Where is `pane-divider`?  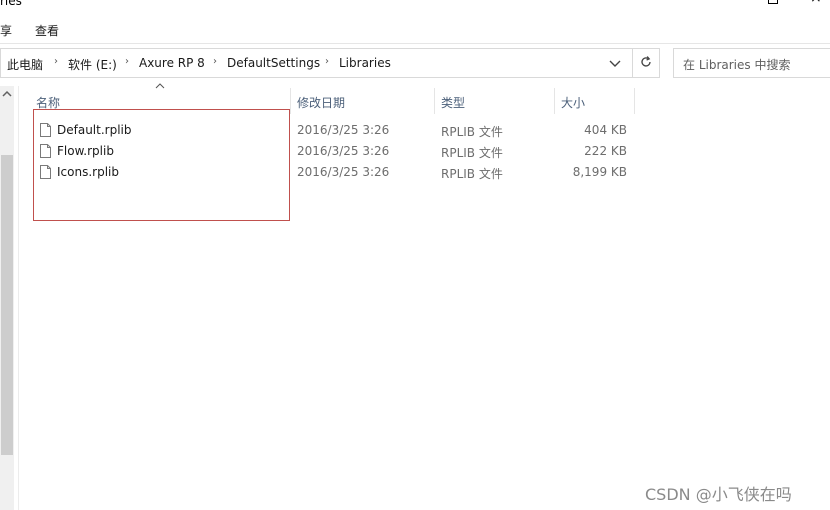 pane-divider is located at coordinates (18, 298).